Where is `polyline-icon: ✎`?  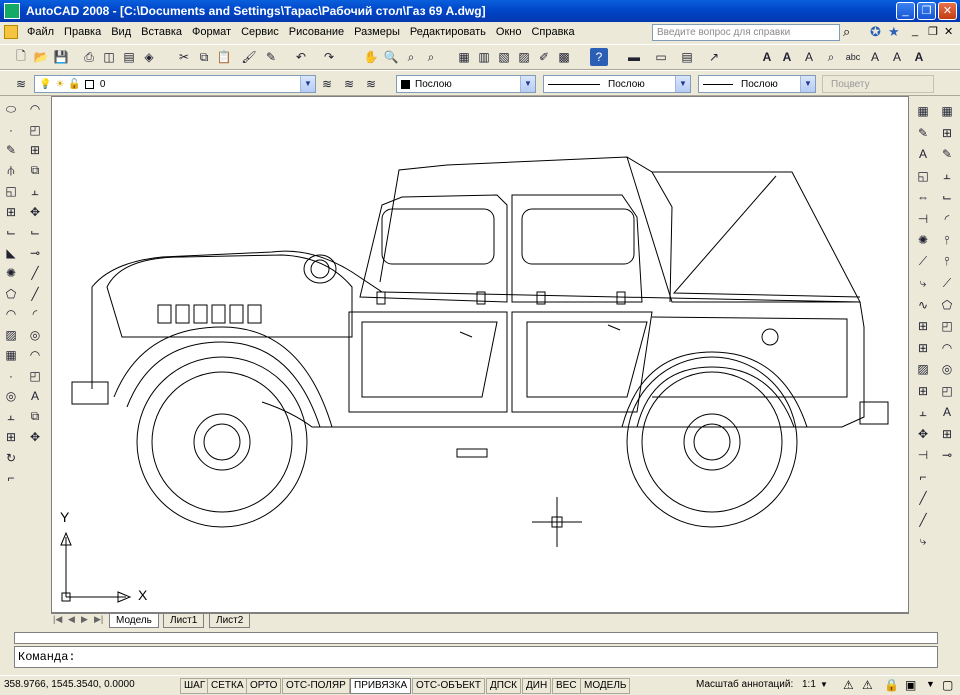 polyline-icon: ✎ is located at coordinates (11, 150).